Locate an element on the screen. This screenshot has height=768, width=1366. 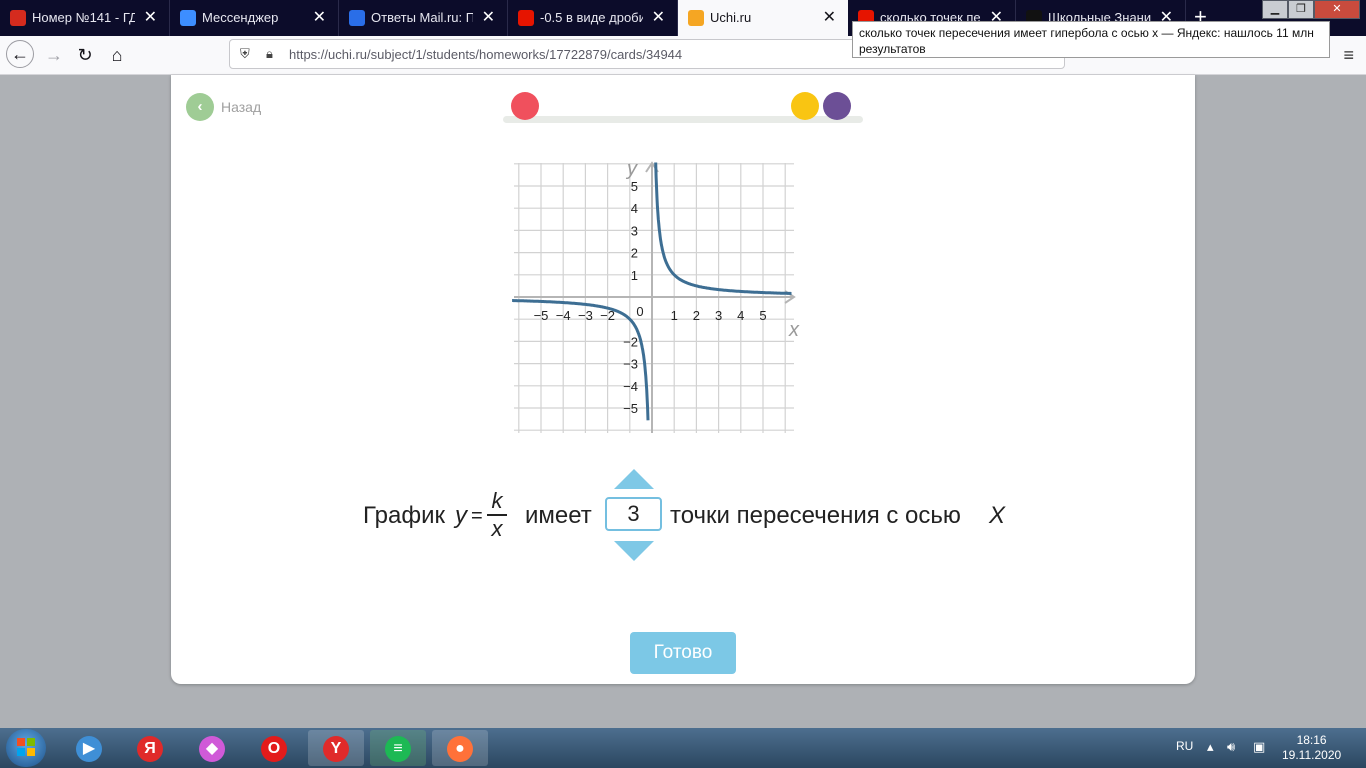
origin-label: 0 is located at coordinates (639, 311).